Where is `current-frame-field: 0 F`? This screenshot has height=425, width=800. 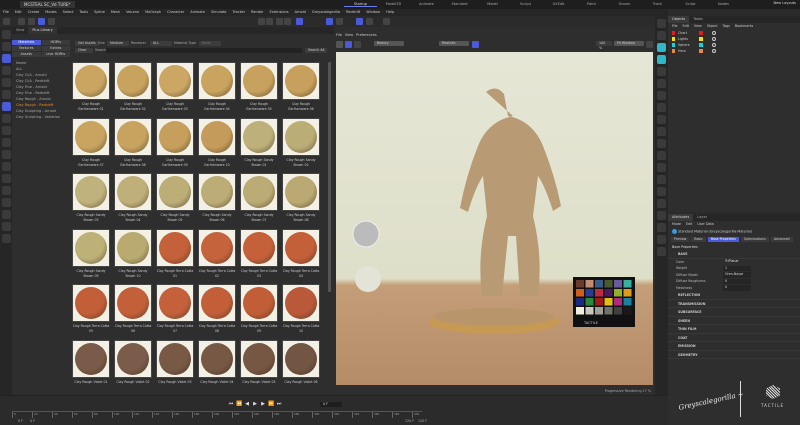
current-frame-field: 0 F is located at coordinates (331, 404).